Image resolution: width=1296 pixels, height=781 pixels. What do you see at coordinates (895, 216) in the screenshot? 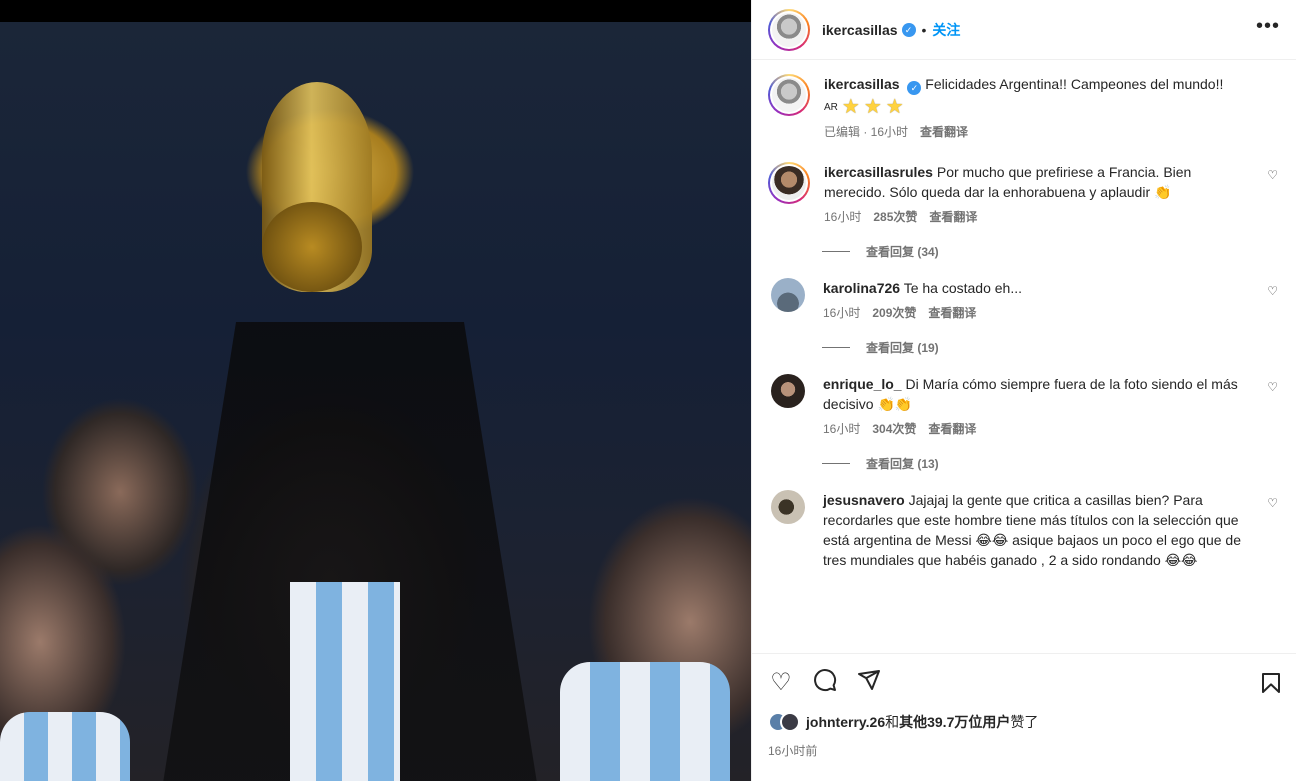
I see `comment-likes: 285次赞` at bounding box center [895, 216].